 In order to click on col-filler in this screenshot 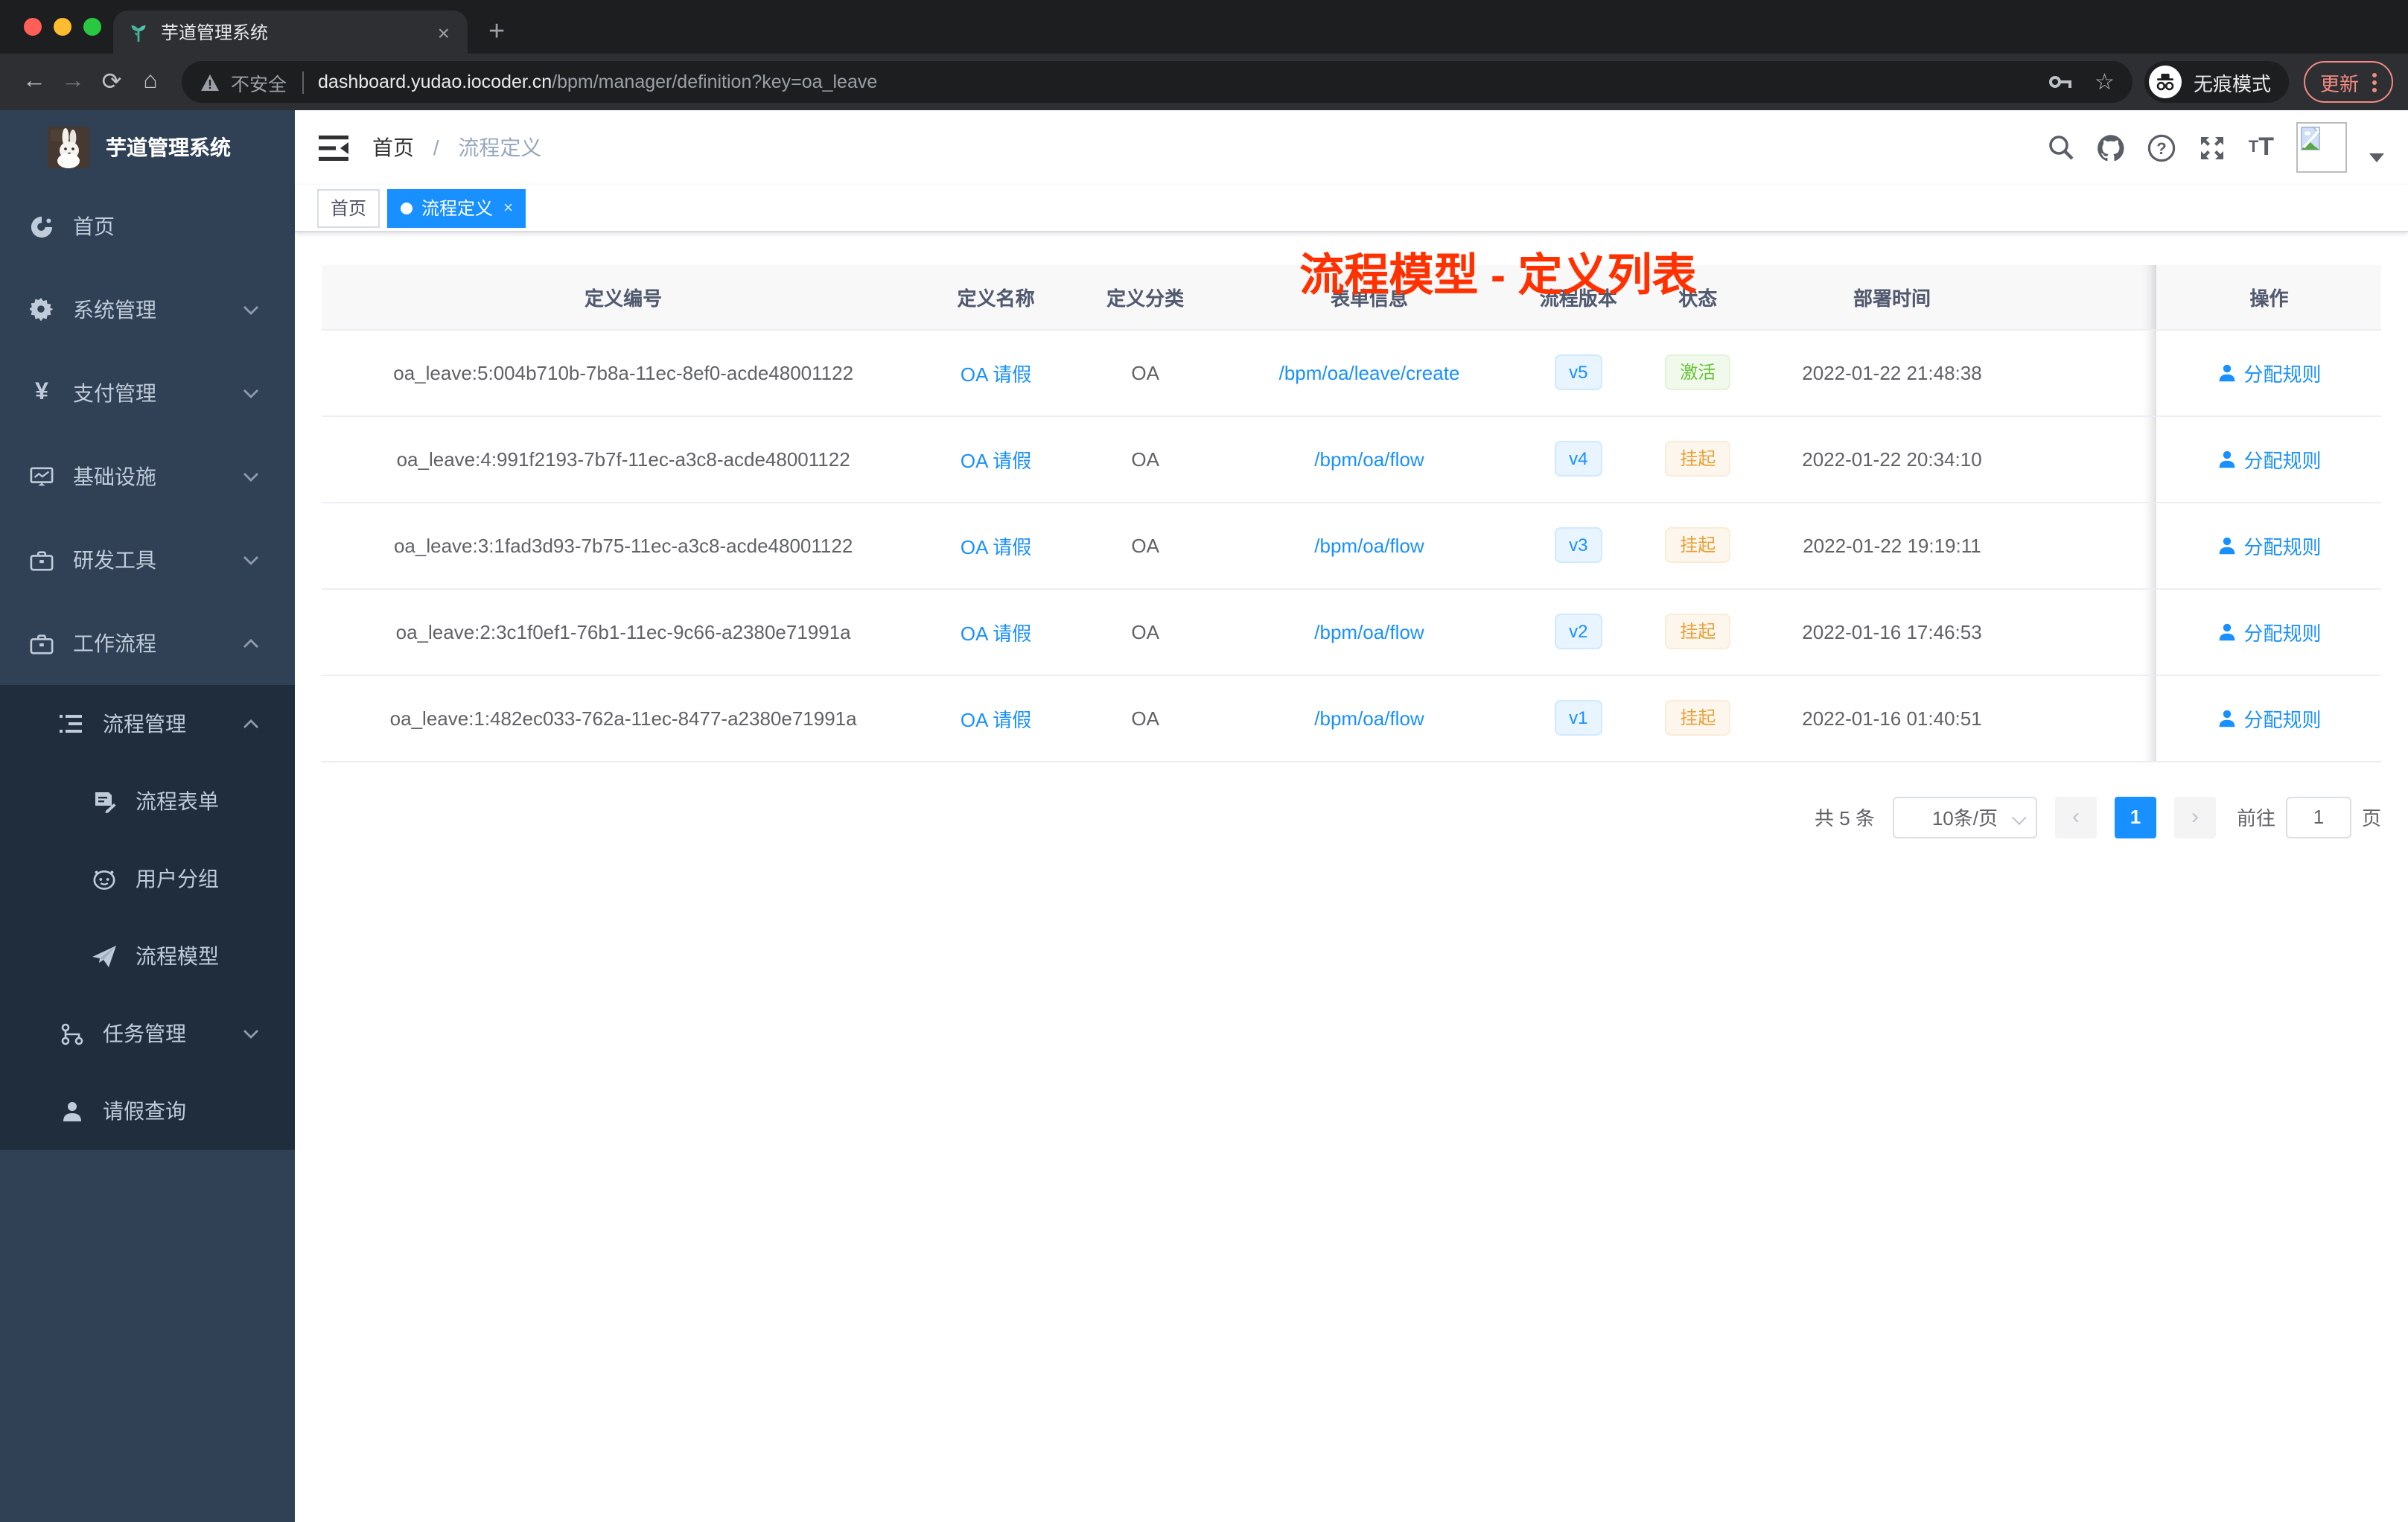, I will do `click(2093, 297)`.